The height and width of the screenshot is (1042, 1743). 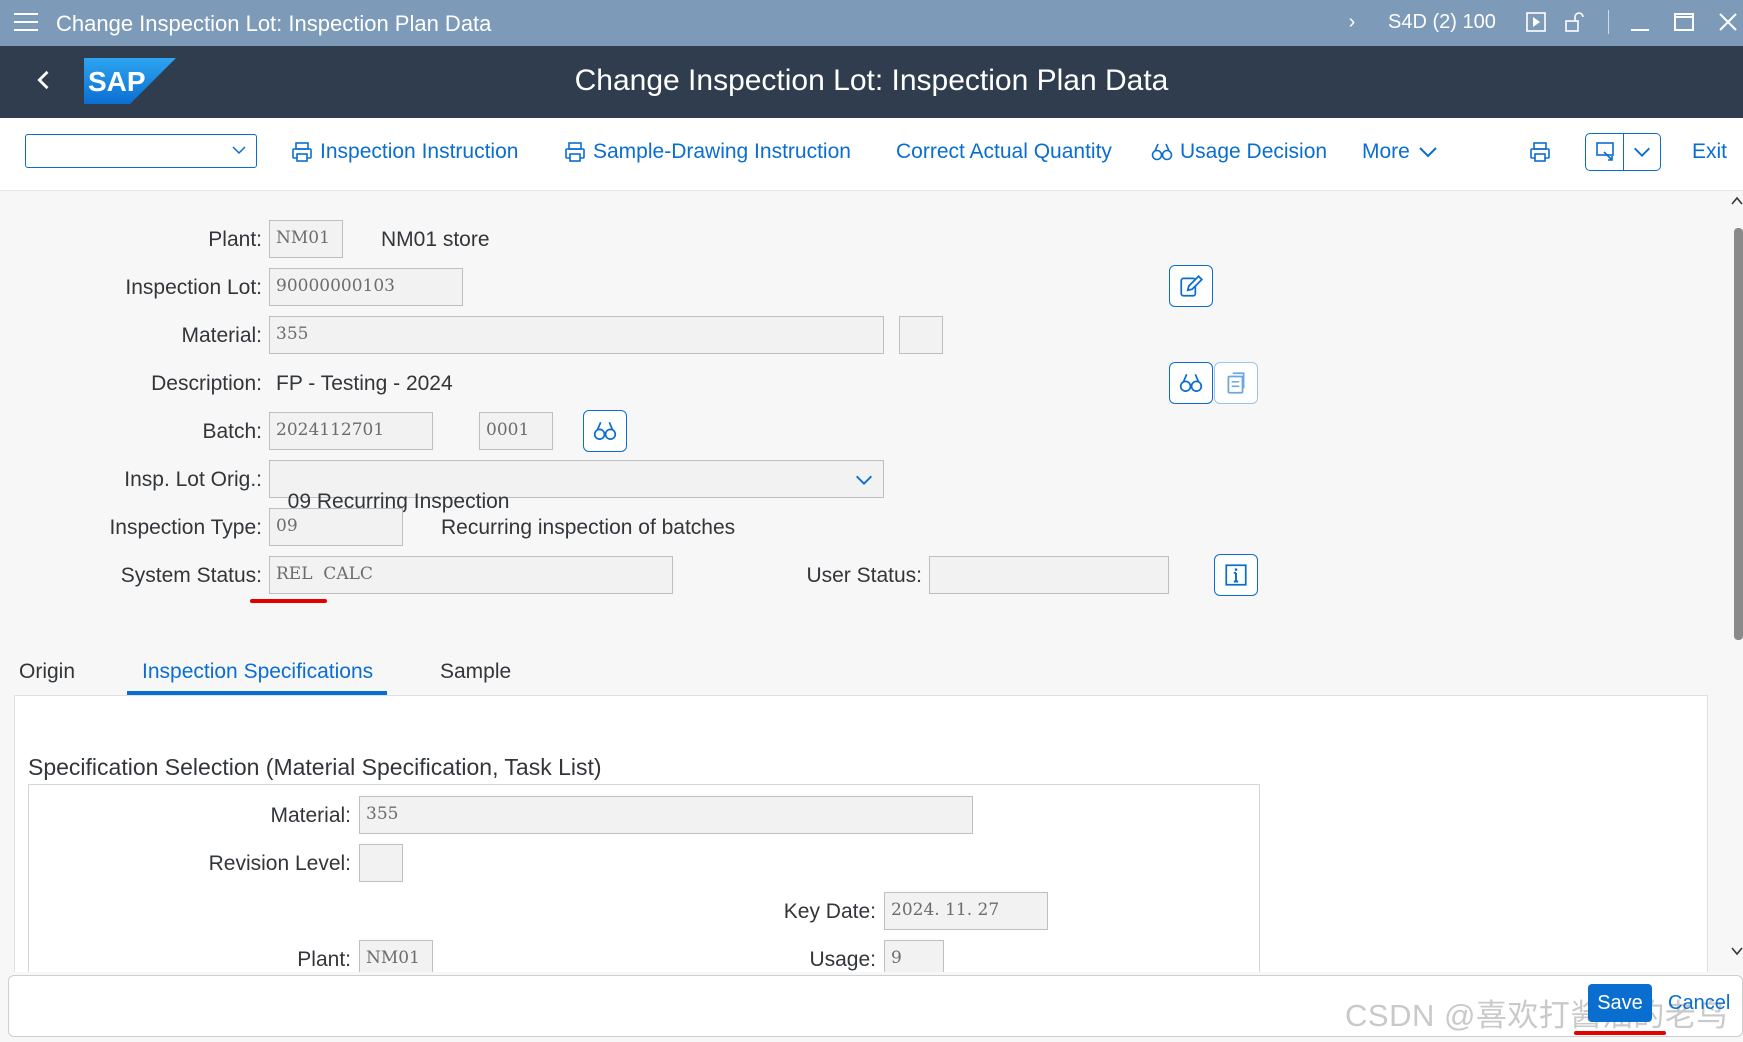 I want to click on exit-label: Exit, so click(x=1710, y=151).